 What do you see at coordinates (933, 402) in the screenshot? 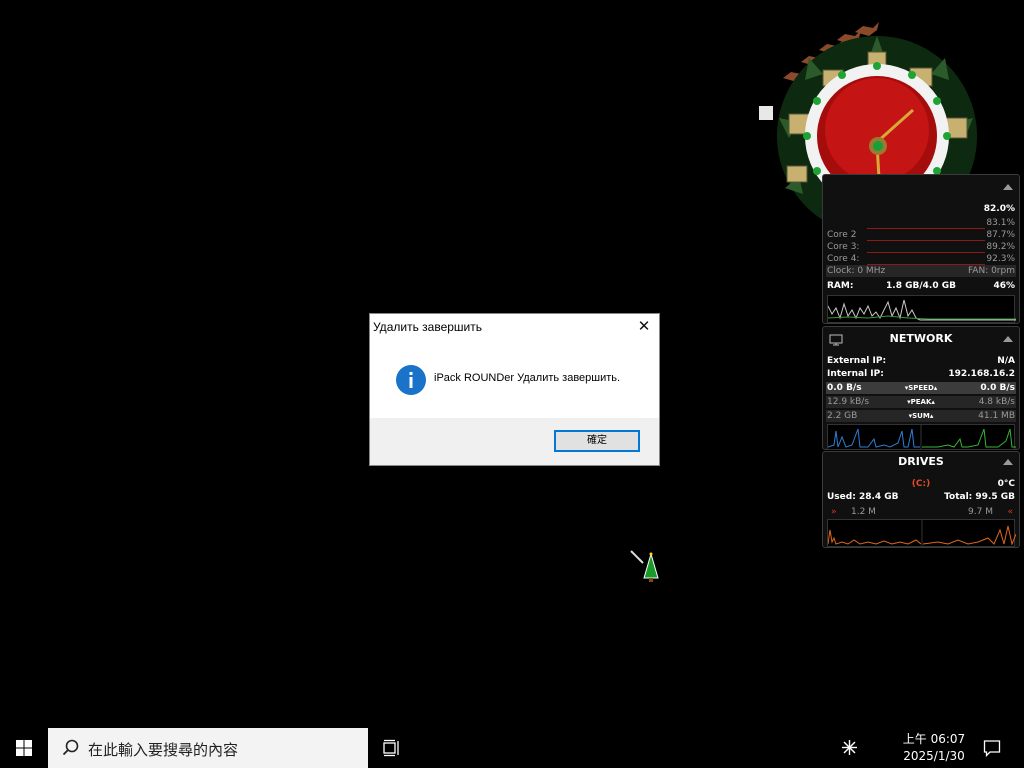
I see `peak-arrow-up-icon: ▴` at bounding box center [933, 402].